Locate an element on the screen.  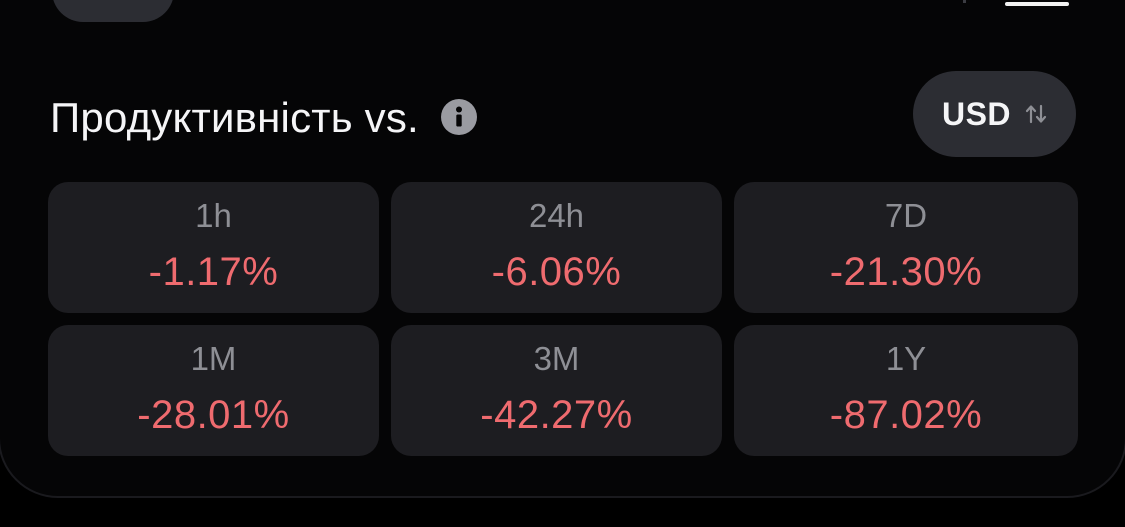
period-label: 7D is located at coordinates (906, 215).